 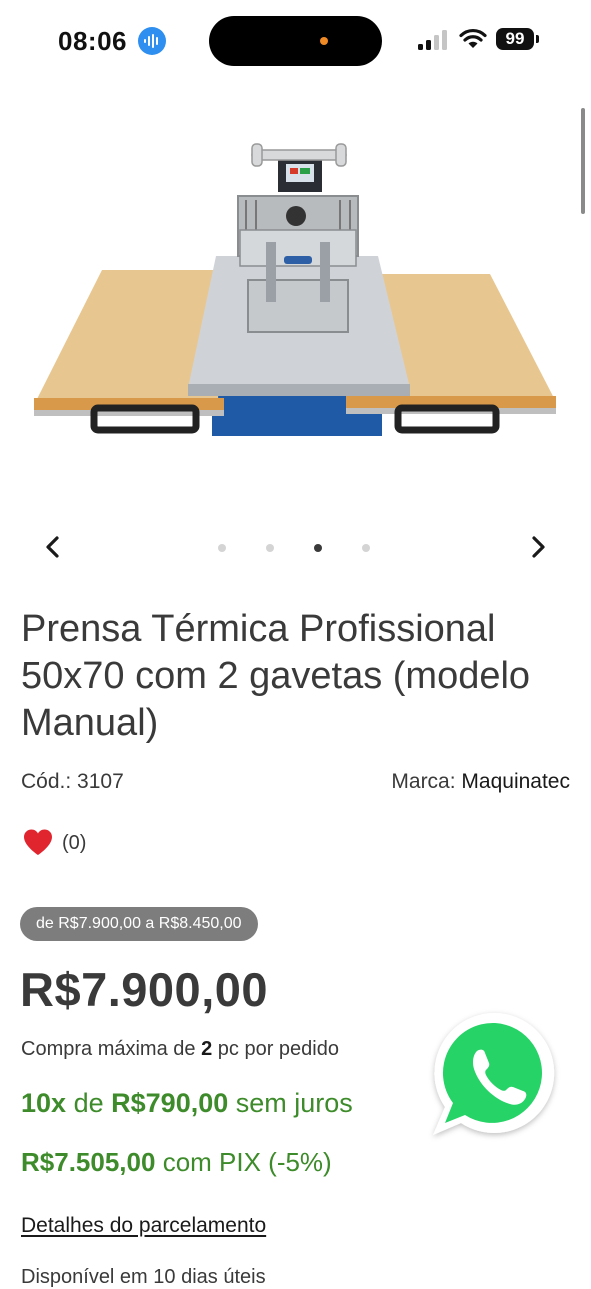 I want to click on chevron-left-icon, so click(x=53, y=547).